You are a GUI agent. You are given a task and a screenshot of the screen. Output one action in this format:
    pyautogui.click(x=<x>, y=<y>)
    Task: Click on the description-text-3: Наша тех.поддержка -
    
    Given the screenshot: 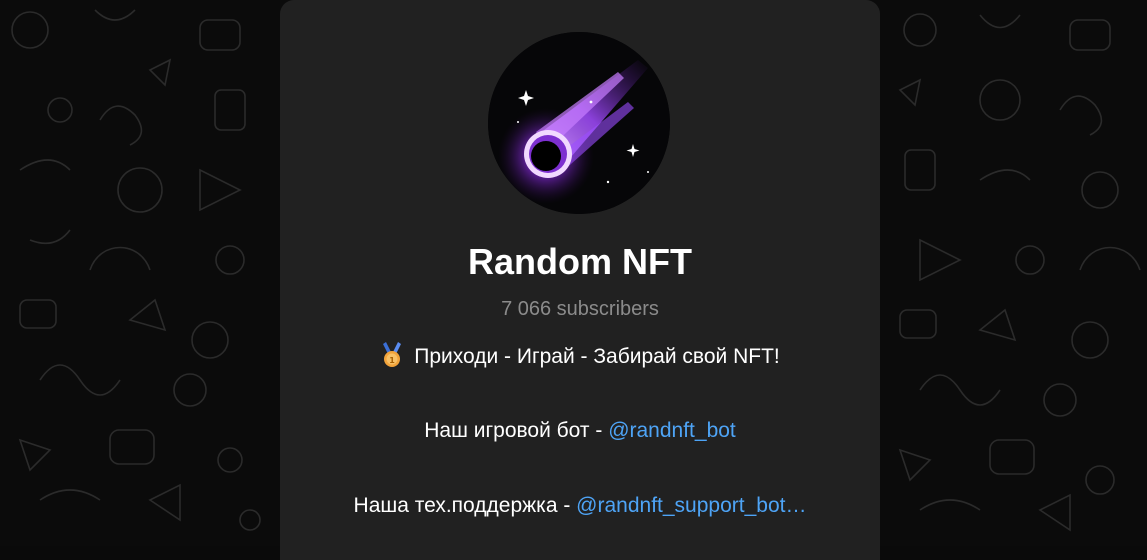 What is the action you would take?
    pyautogui.click(x=465, y=505)
    